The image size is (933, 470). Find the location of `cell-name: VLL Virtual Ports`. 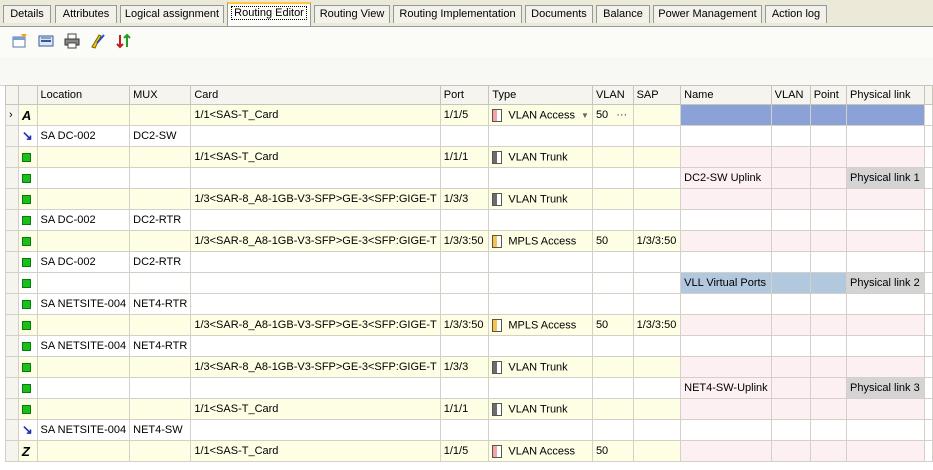

cell-name: VLL Virtual Ports is located at coordinates (726, 283).